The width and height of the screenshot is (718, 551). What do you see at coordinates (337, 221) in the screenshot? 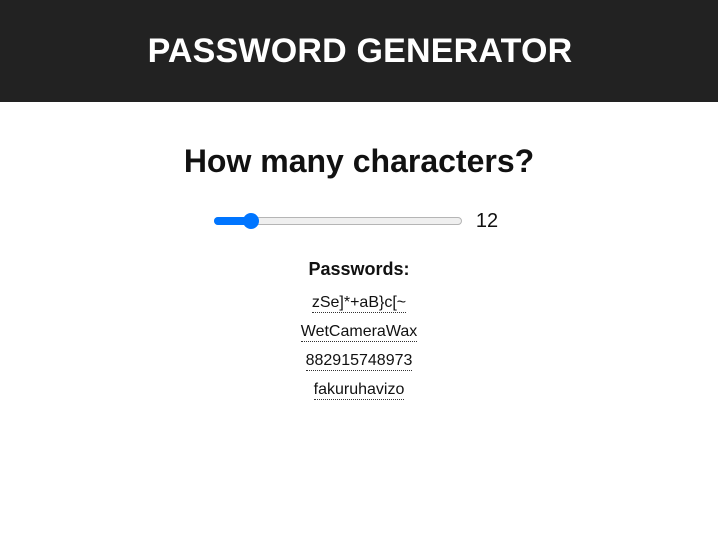
I see `length-slider` at bounding box center [337, 221].